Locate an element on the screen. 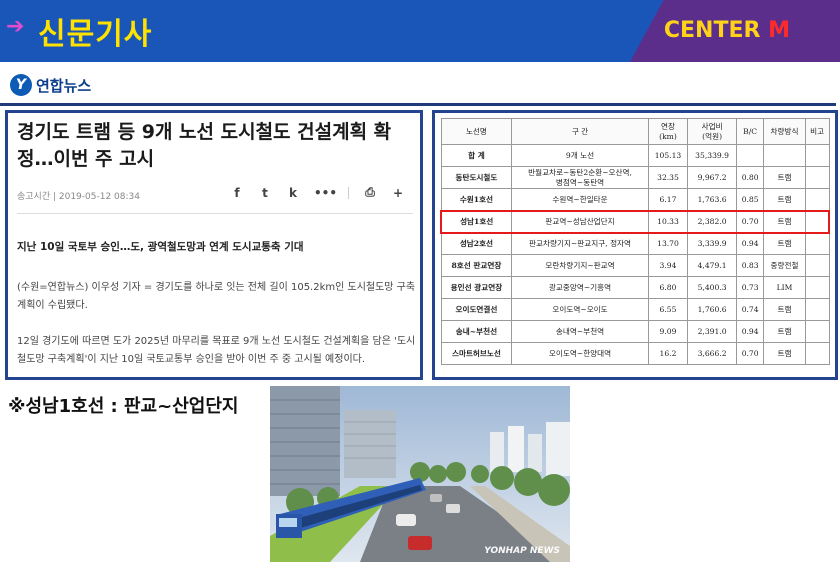  yonhap-logo-icon: Y is located at coordinates (21, 85).